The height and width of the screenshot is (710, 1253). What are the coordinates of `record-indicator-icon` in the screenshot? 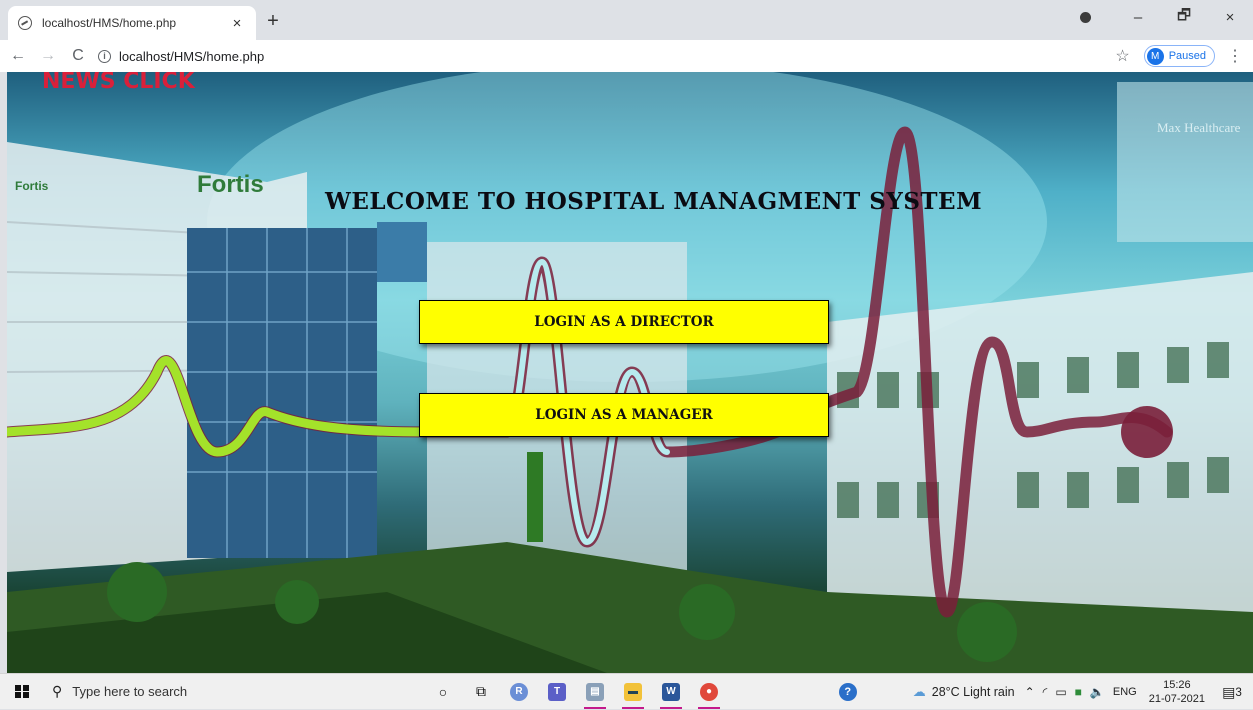 It's located at (1085, 17).